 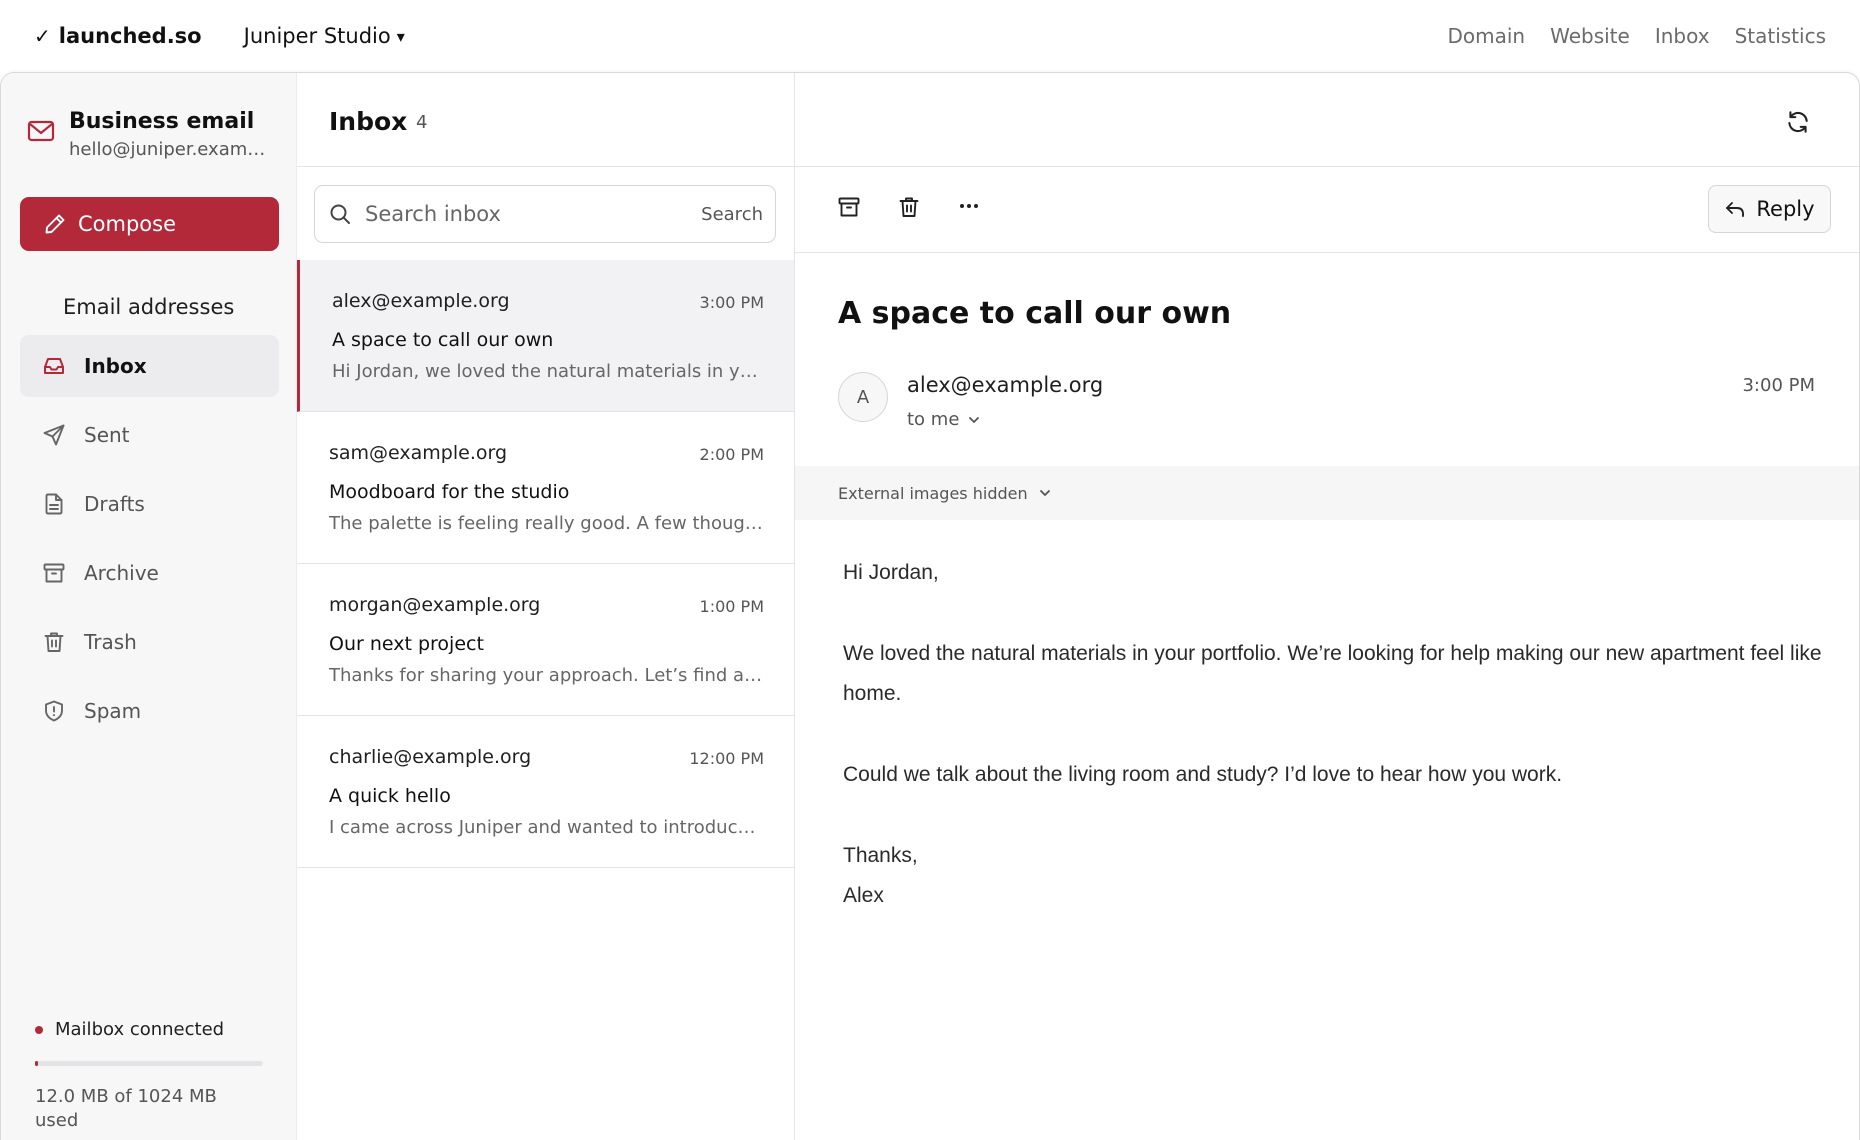 What do you see at coordinates (1005, 385) in the screenshot?
I see `sender-address: alex@example.org` at bounding box center [1005, 385].